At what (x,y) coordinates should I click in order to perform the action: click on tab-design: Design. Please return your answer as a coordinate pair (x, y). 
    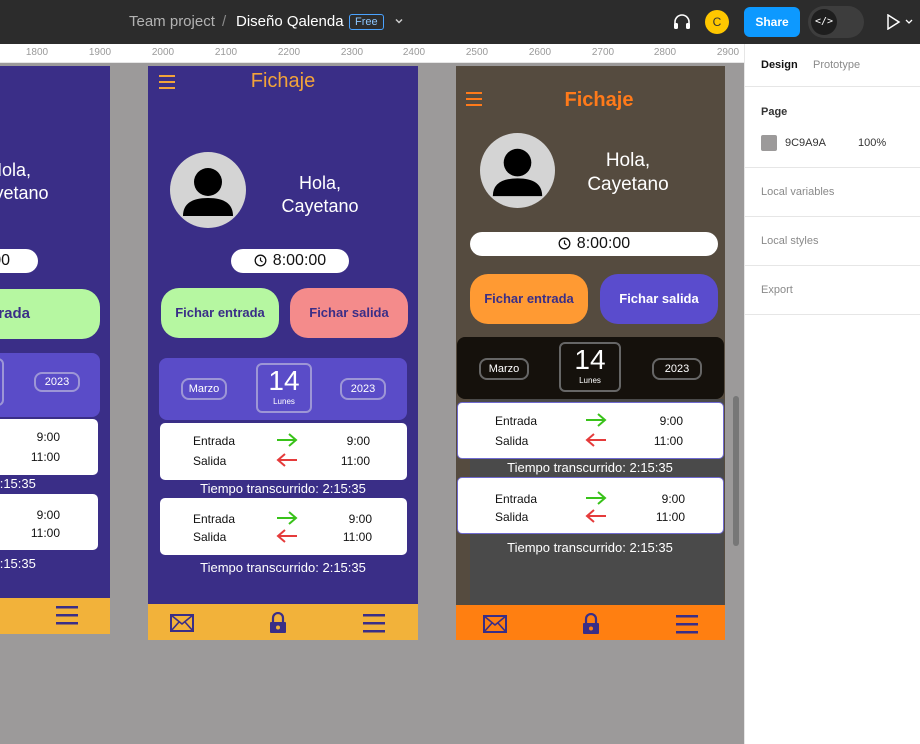
    Looking at the image, I should click on (779, 65).